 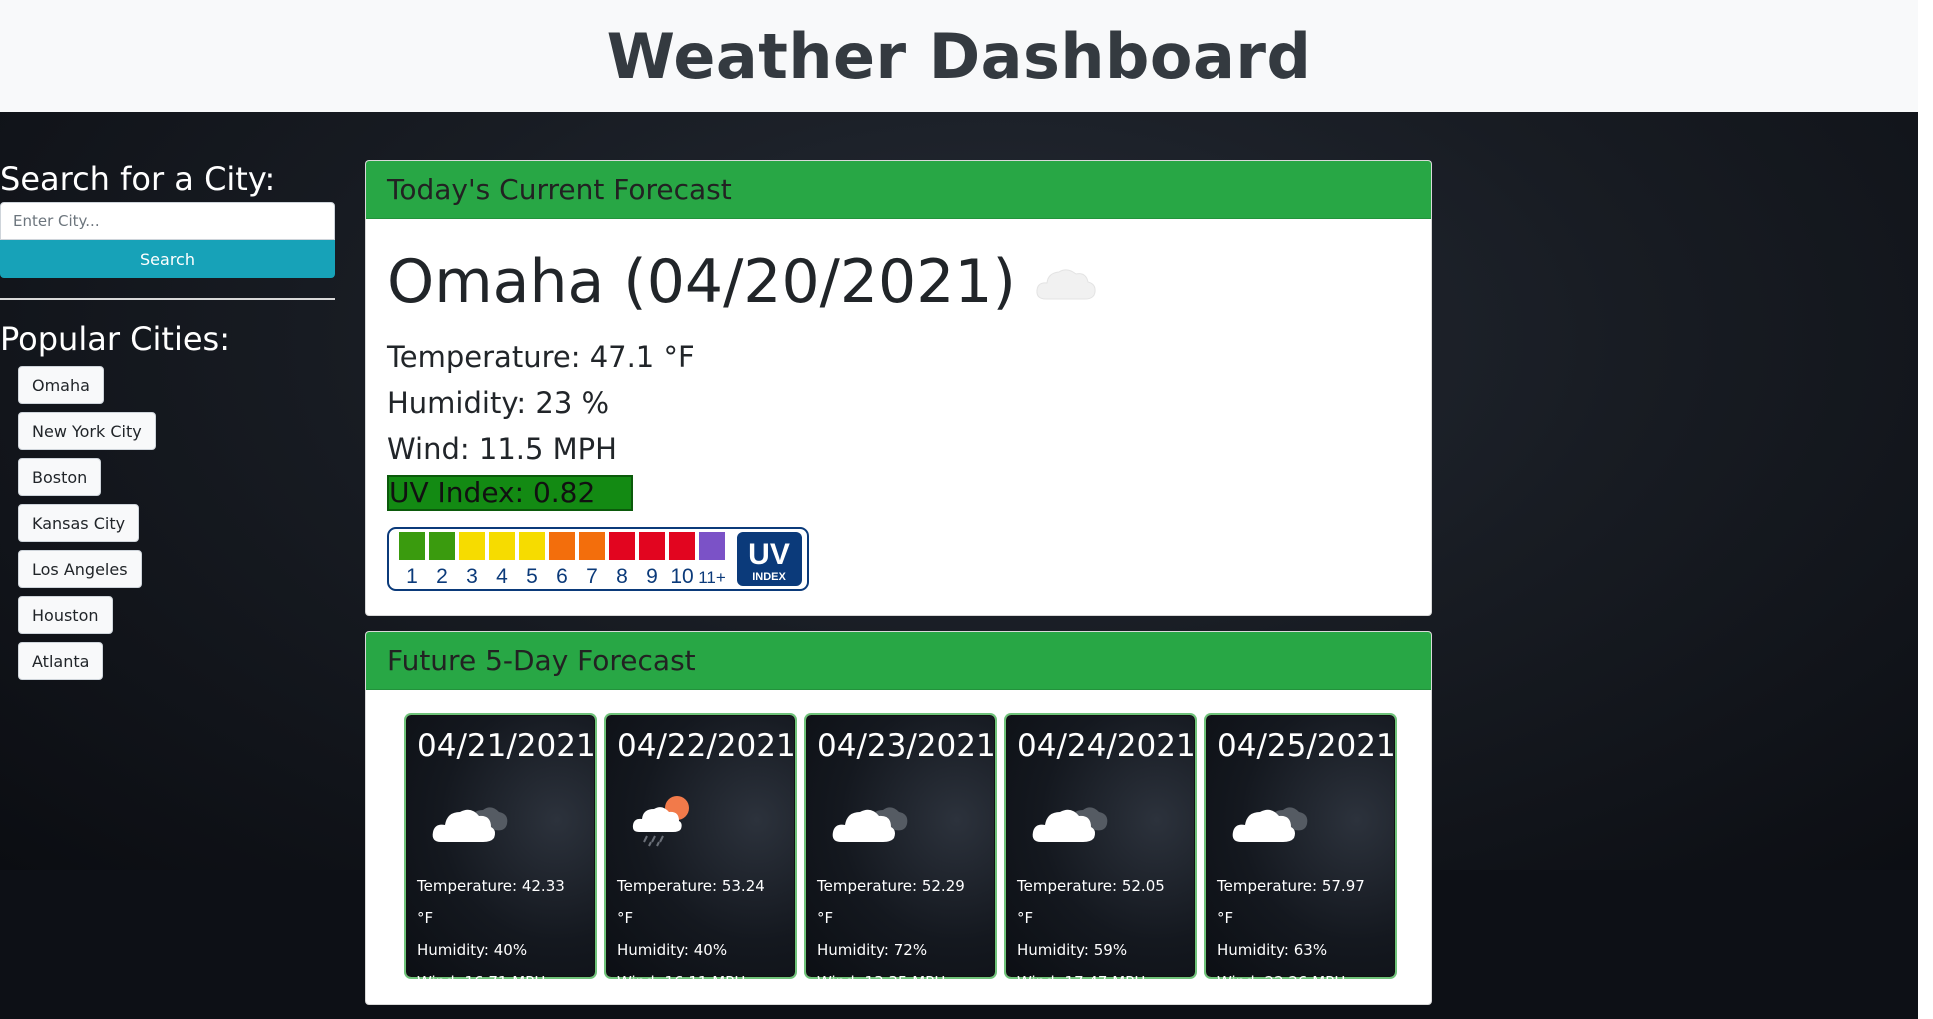 What do you see at coordinates (167, 299) in the screenshot?
I see `sidebar-divider` at bounding box center [167, 299].